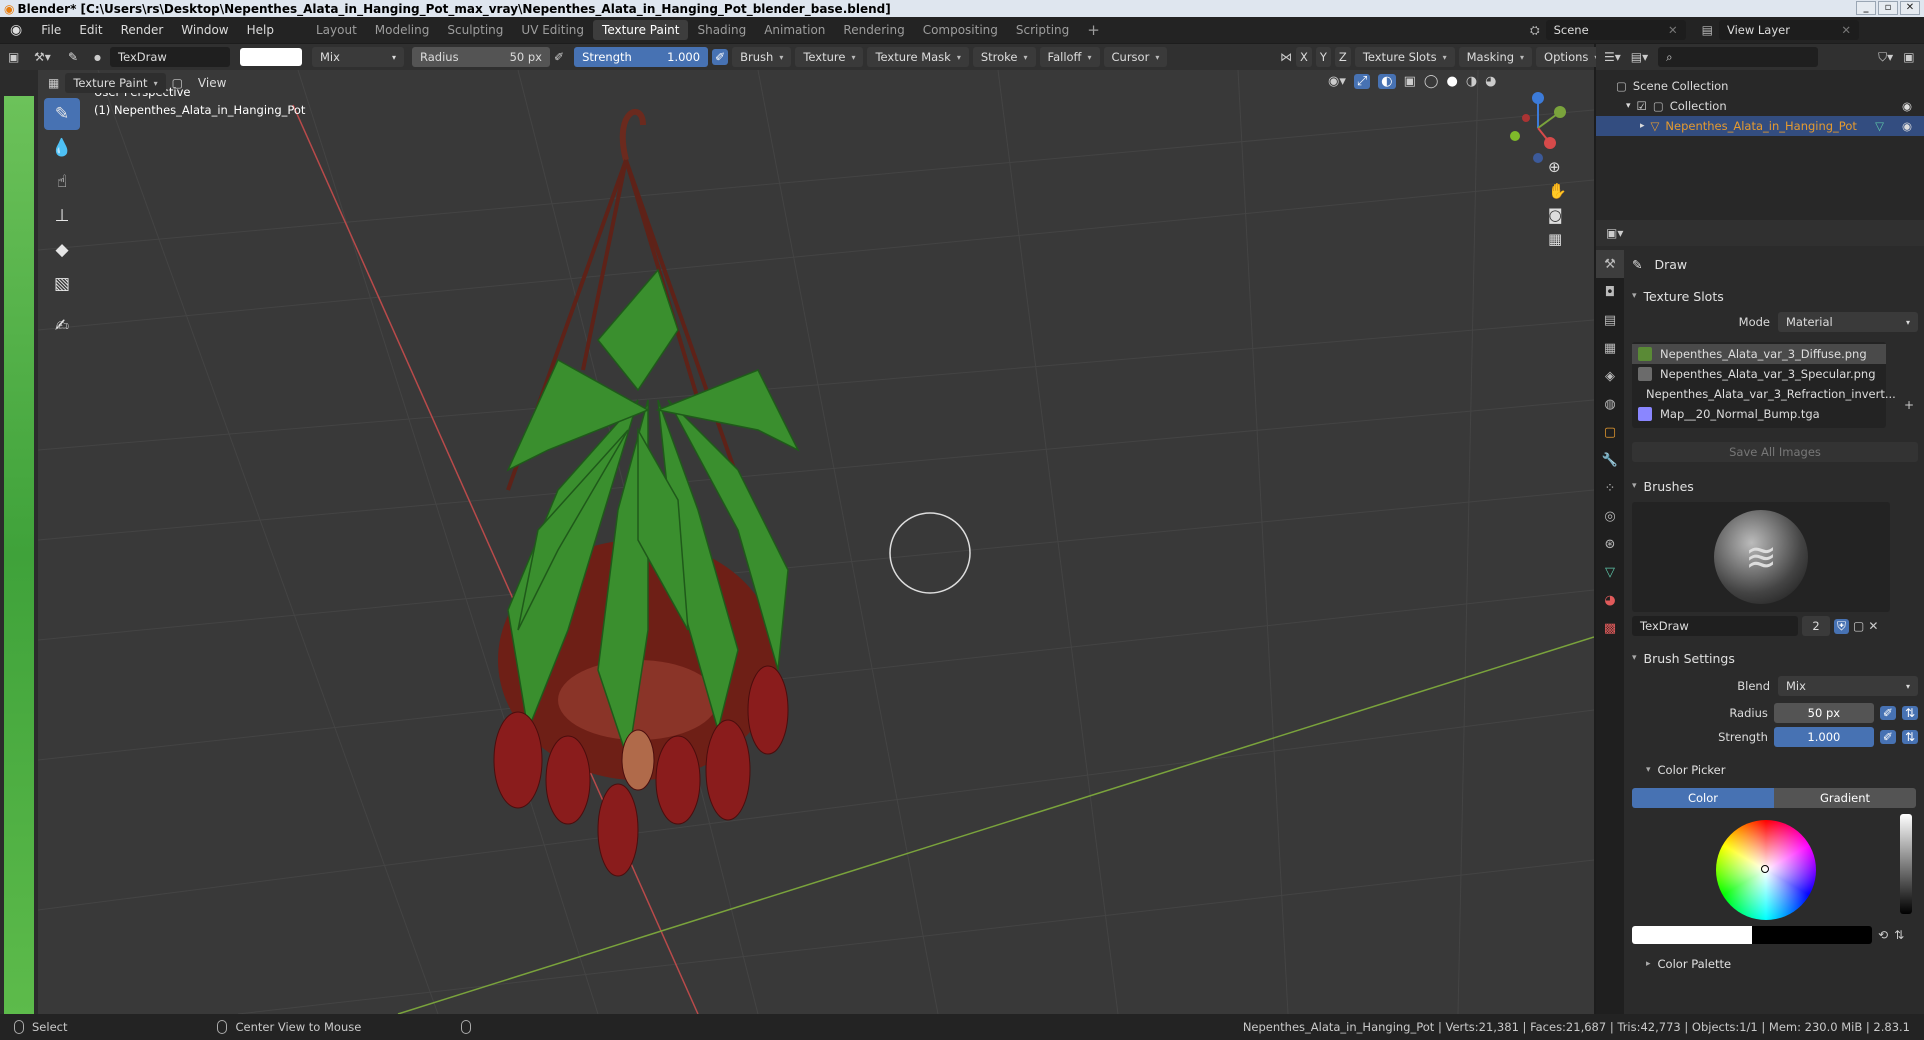  Describe the element at coordinates (1692, 935) in the screenshot. I see `primary-color-swatch` at that location.